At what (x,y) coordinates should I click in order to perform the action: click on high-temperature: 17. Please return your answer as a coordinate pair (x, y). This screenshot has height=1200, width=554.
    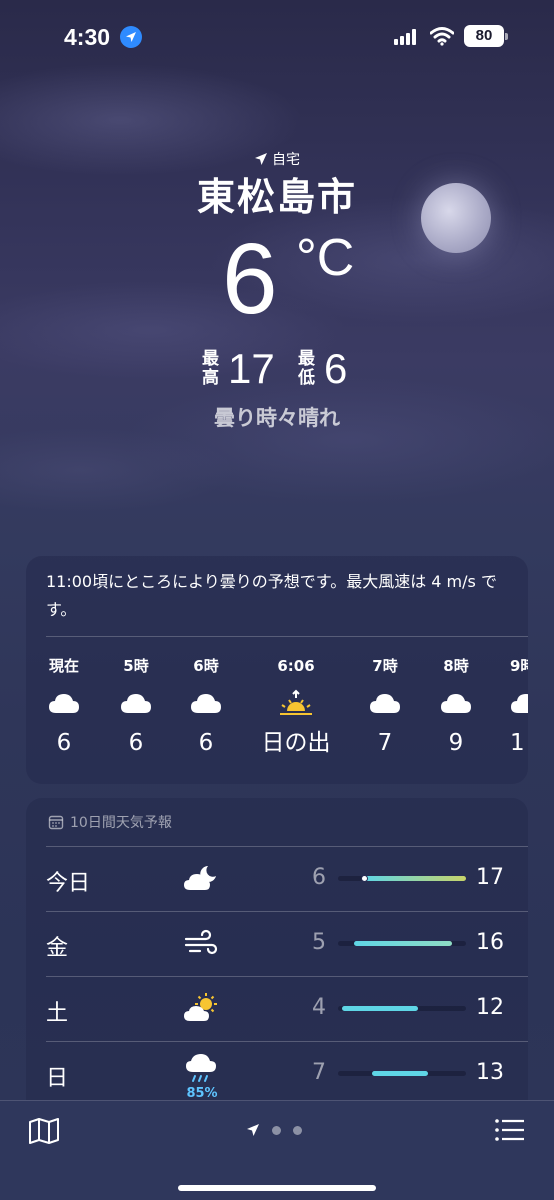
    Looking at the image, I should click on (251, 368).